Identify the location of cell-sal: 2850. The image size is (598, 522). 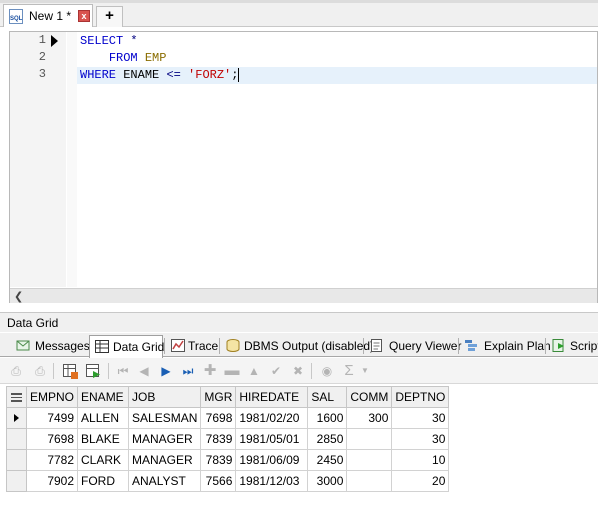
(327, 439).